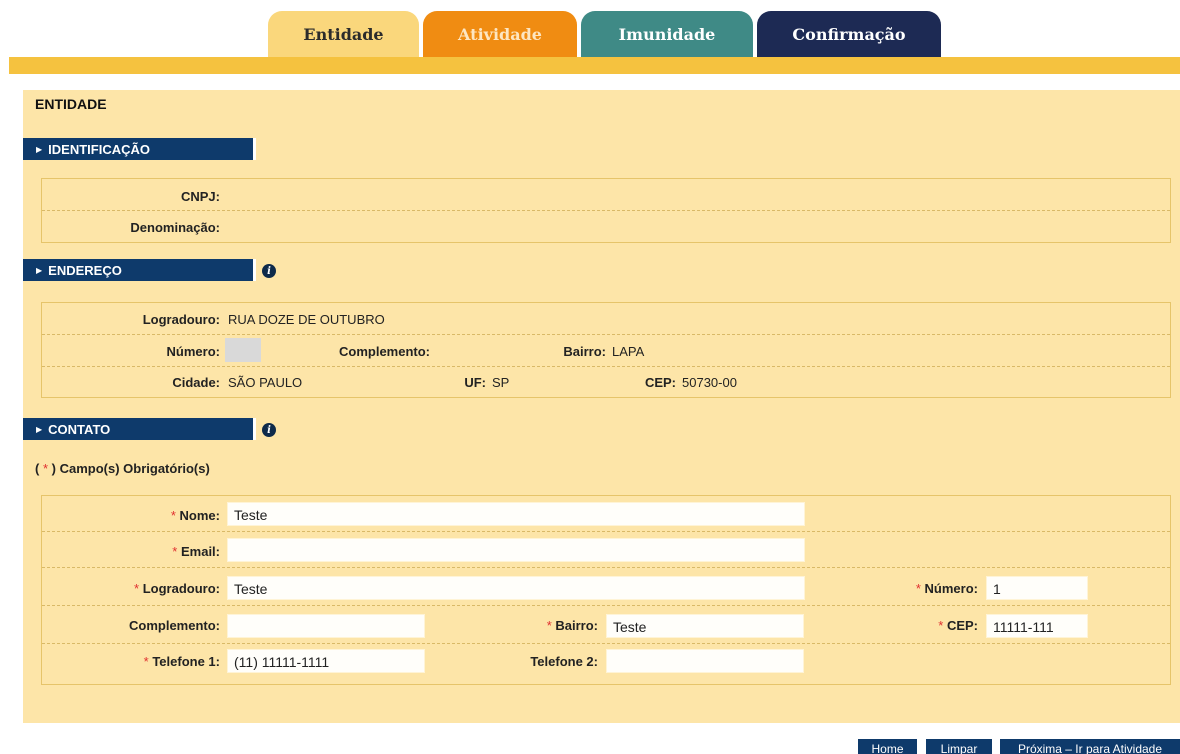 The image size is (1180, 754). I want to click on required-fields-note: ( * ) Campo(s) Obrigatório(s), so click(122, 468).